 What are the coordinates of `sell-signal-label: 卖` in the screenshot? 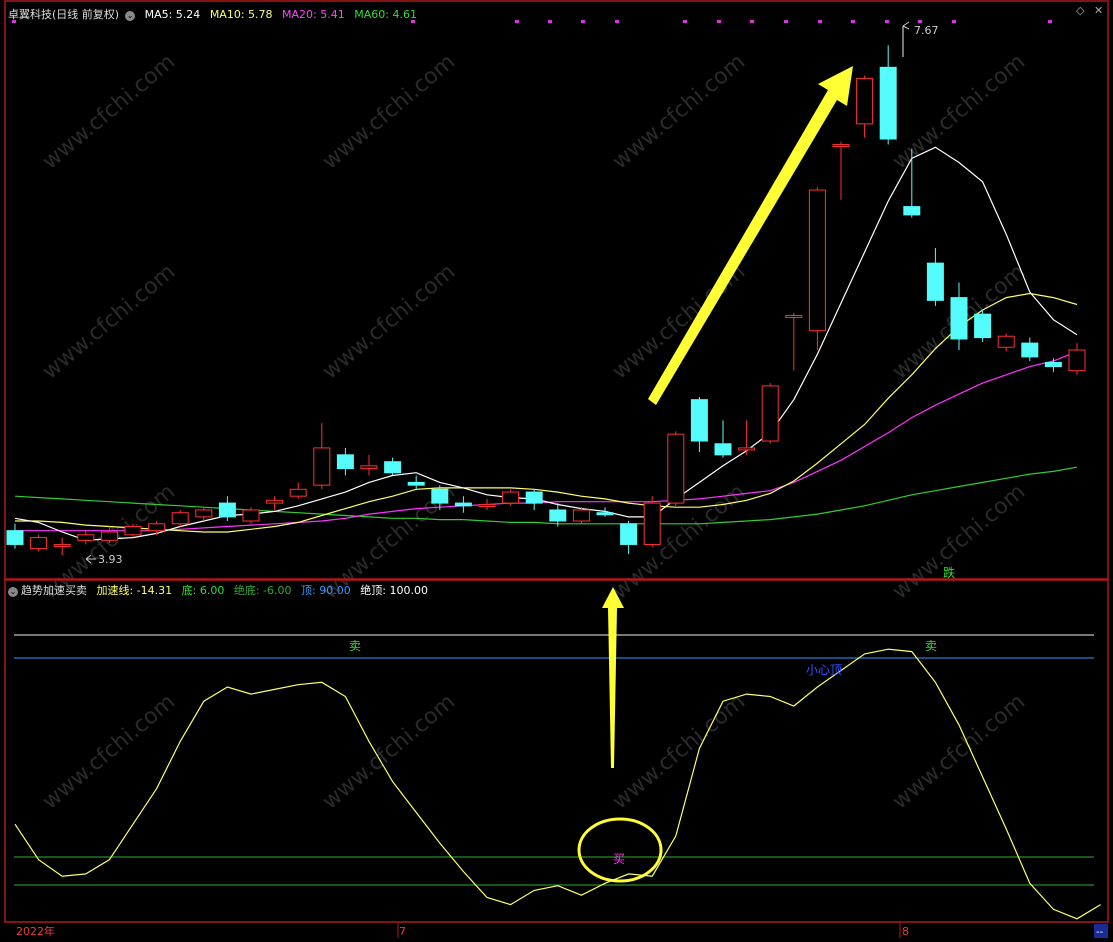 It's located at (355, 646).